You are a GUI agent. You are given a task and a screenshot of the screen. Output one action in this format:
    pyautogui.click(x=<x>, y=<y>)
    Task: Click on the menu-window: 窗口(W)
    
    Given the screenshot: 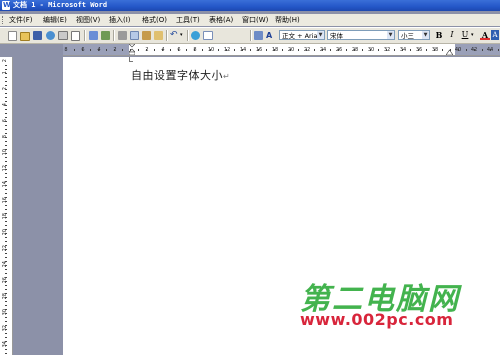 What is the action you would take?
    pyautogui.click(x=255, y=20)
    